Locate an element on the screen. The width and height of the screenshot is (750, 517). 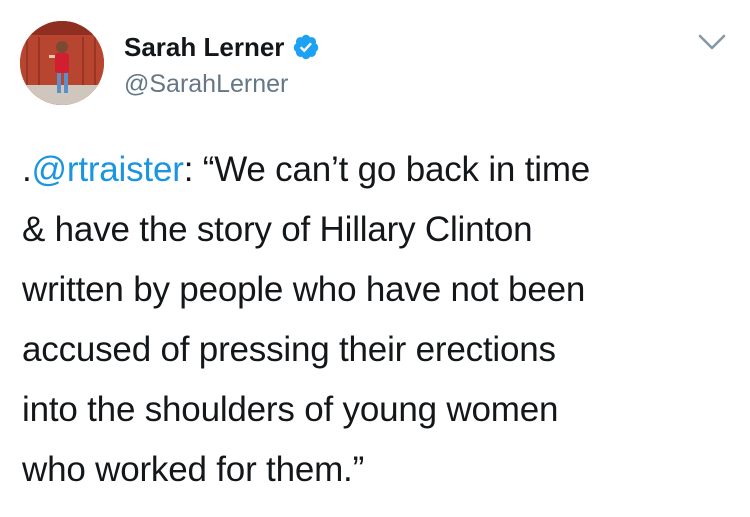
tweet-line-5: into the shoulders of young women is located at coordinates (290, 409).